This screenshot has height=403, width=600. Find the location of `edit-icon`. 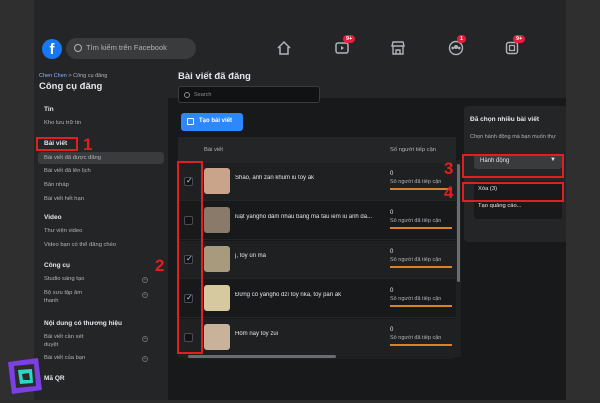

edit-icon is located at coordinates (190, 121).